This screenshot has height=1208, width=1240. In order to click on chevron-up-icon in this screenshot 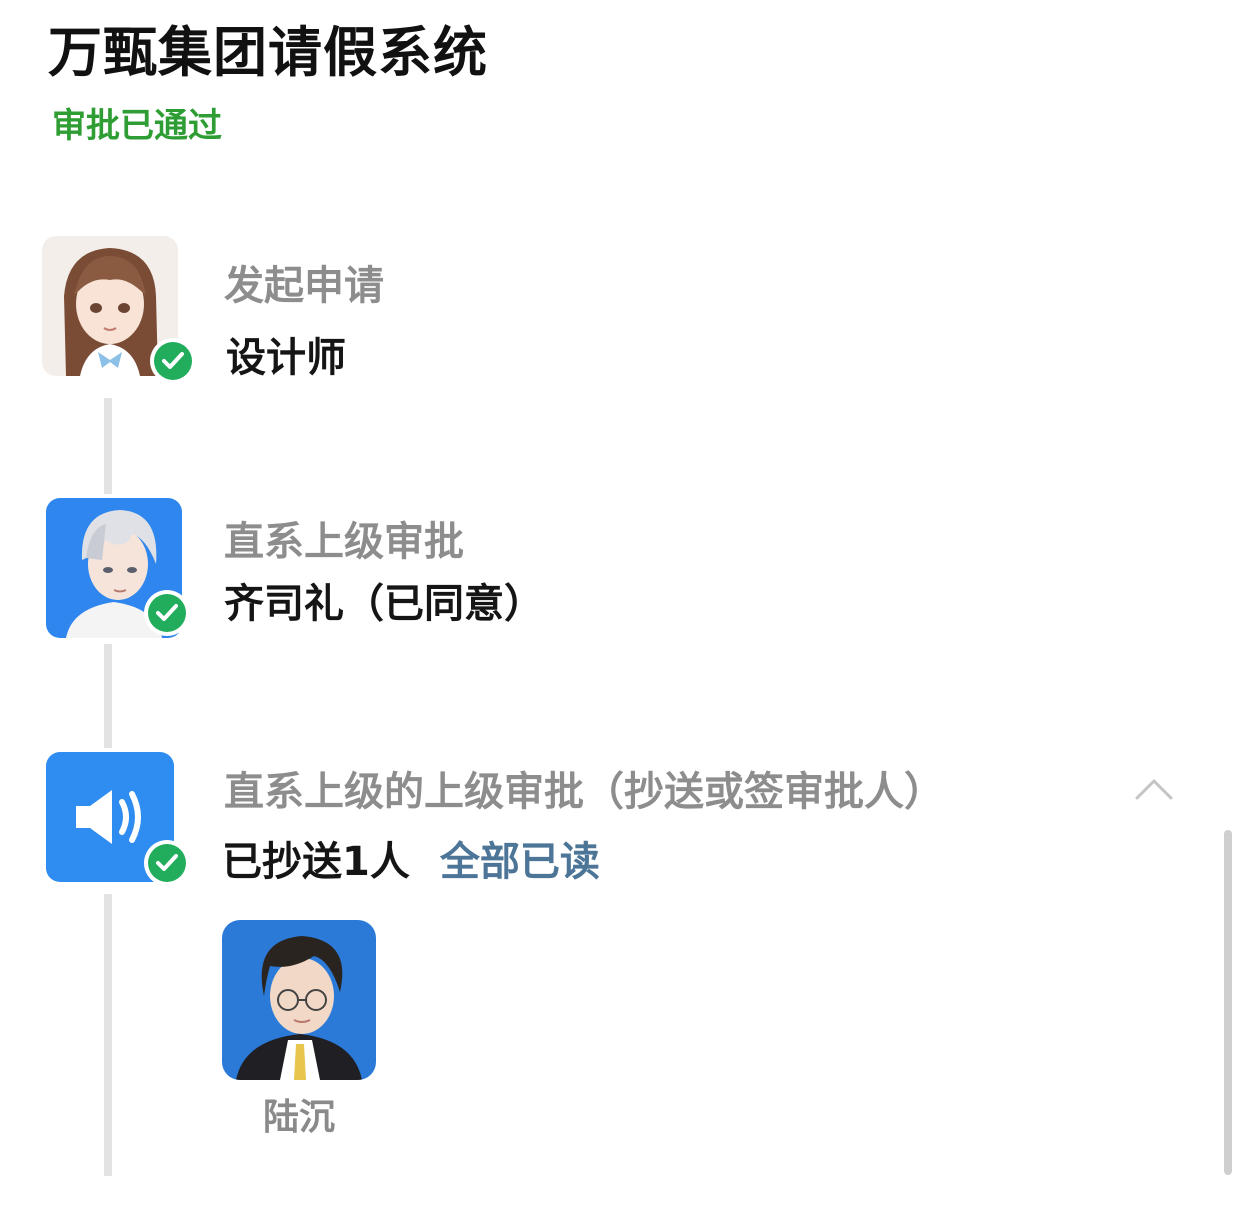, I will do `click(1154, 791)`.